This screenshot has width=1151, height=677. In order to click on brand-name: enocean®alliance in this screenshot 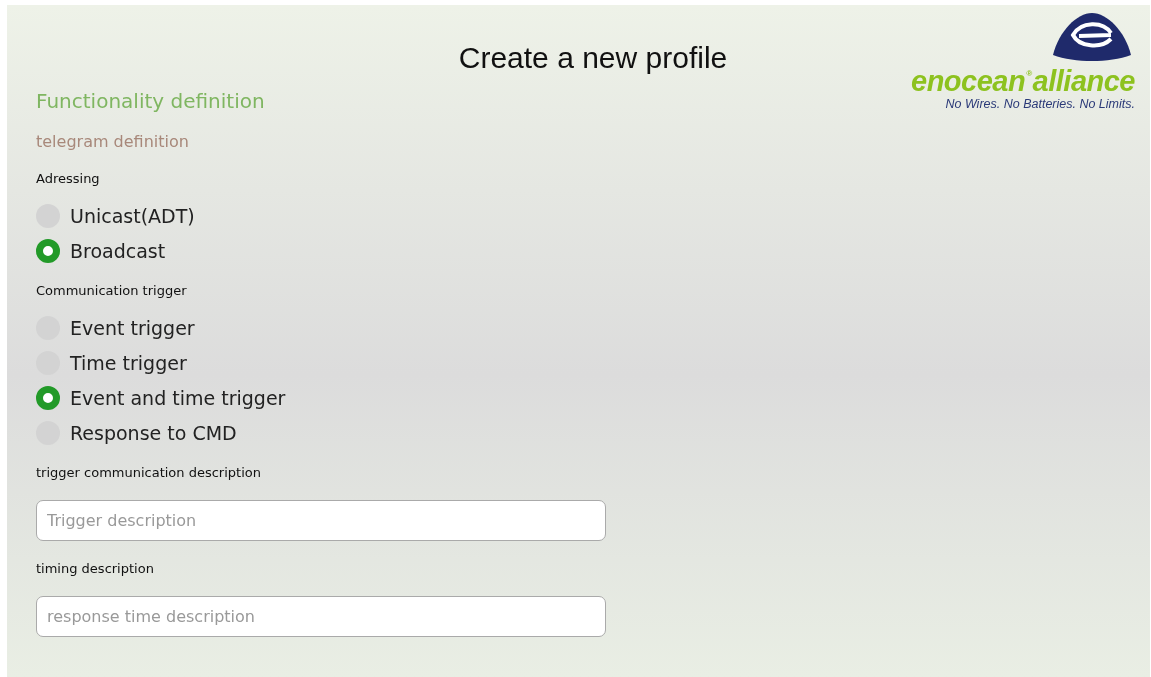, I will do `click(1023, 81)`.